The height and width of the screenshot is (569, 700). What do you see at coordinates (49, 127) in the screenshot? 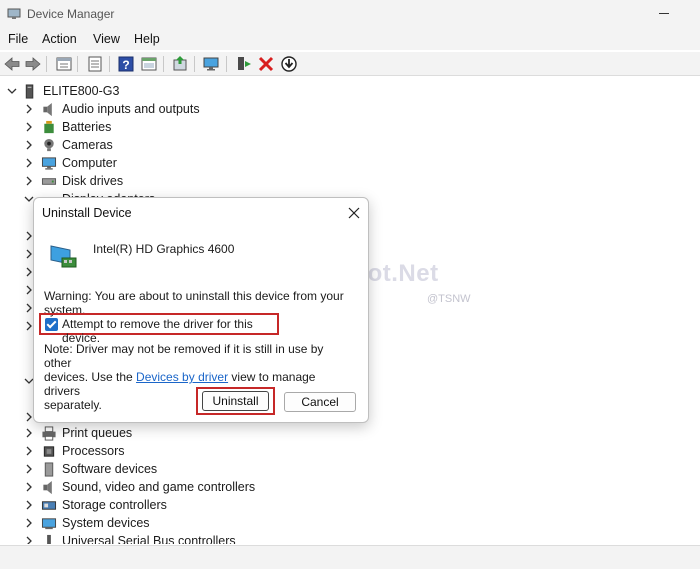
I see `battery-icon` at bounding box center [49, 127].